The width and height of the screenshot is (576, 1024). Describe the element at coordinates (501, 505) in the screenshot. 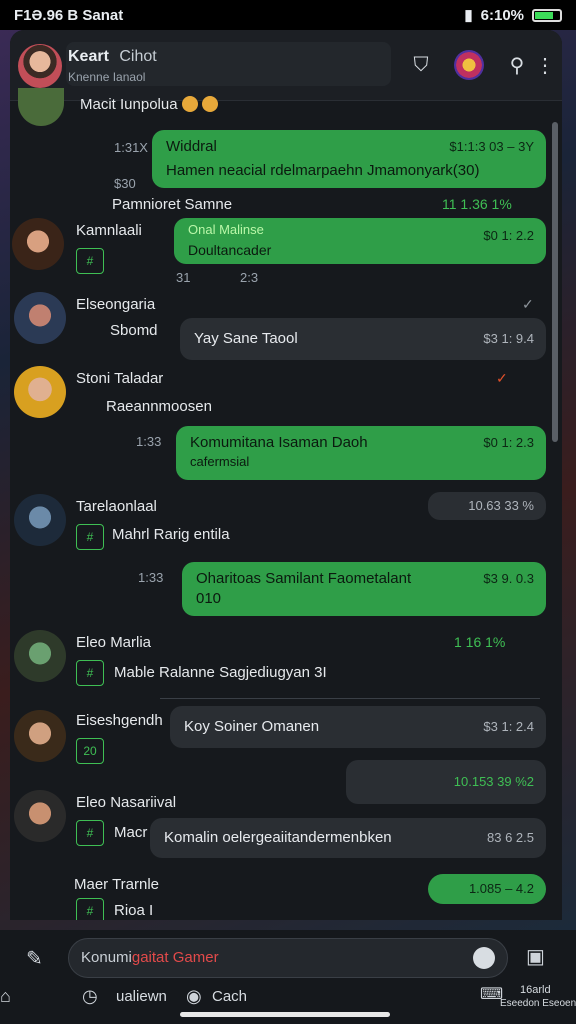

I see `message-meta: 10.63 33 %` at that location.